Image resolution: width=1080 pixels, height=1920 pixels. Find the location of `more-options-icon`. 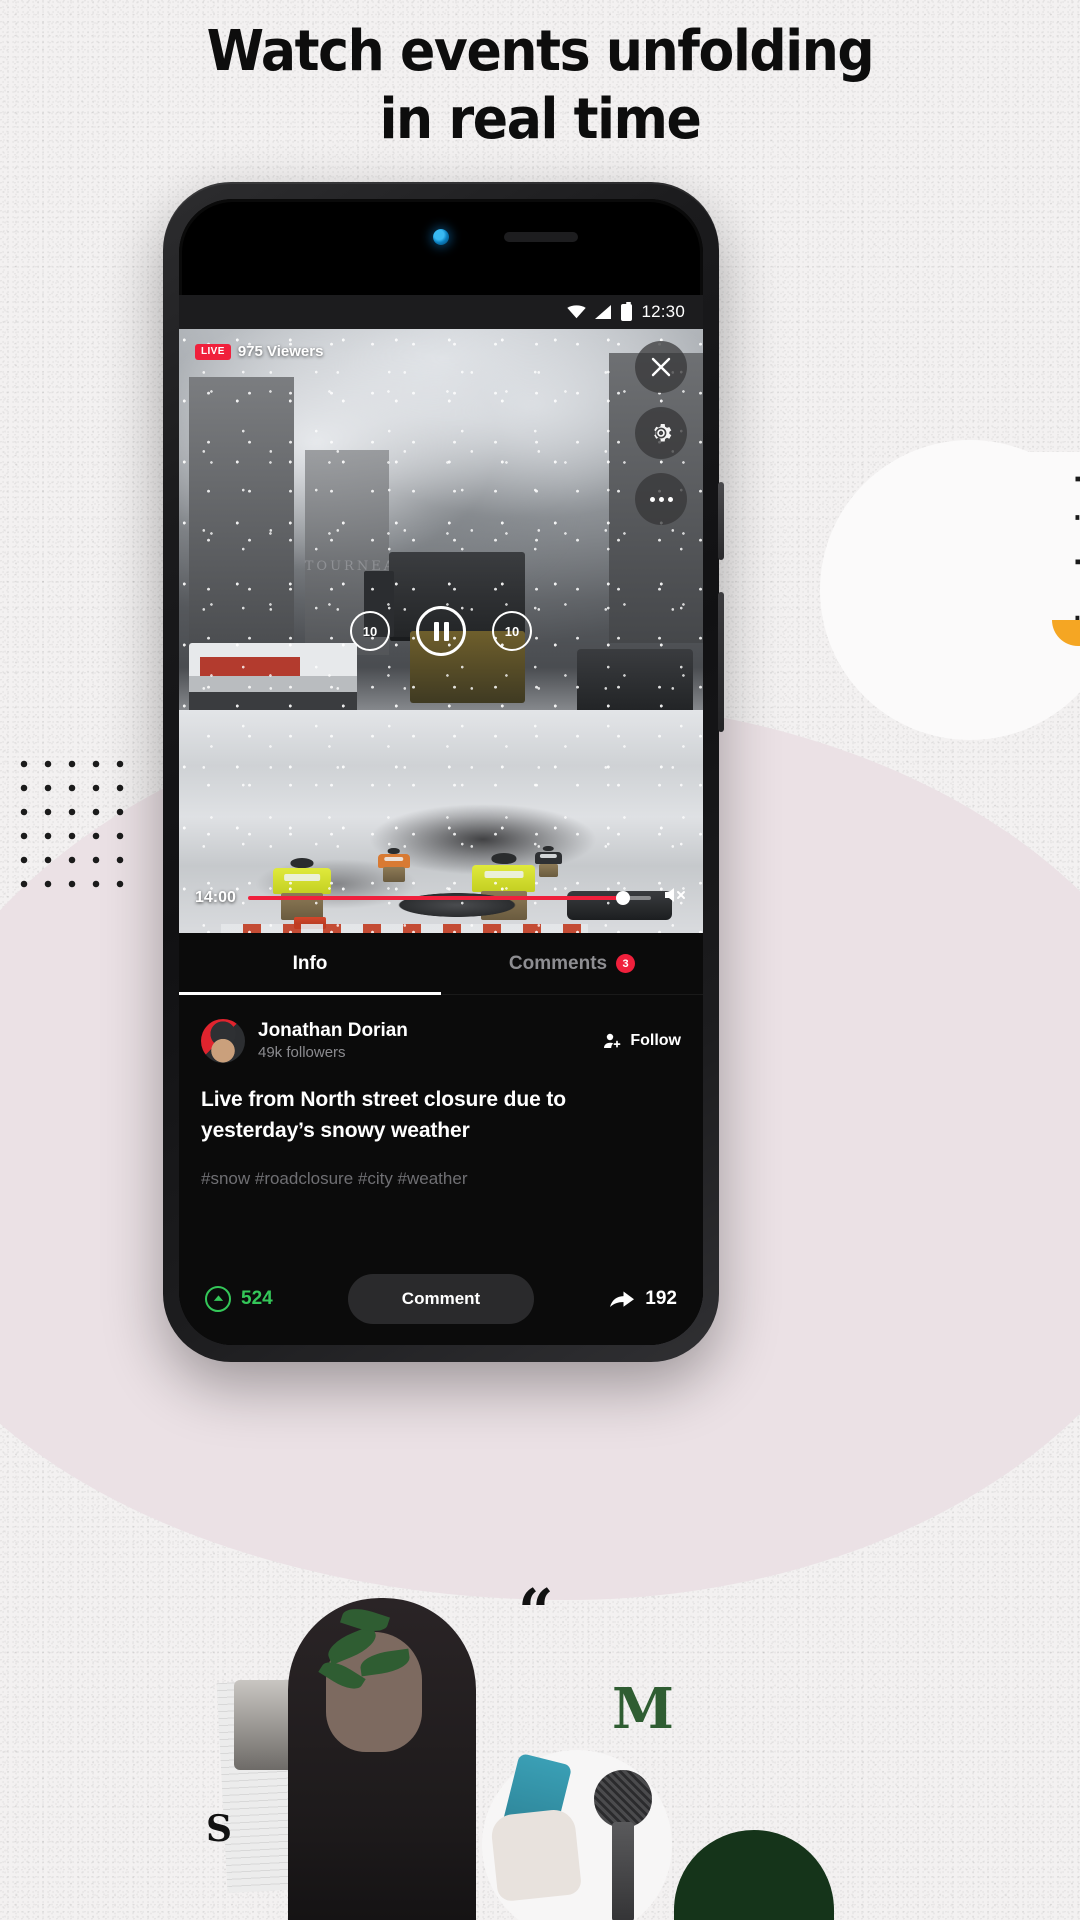

more-options-icon is located at coordinates (661, 499).